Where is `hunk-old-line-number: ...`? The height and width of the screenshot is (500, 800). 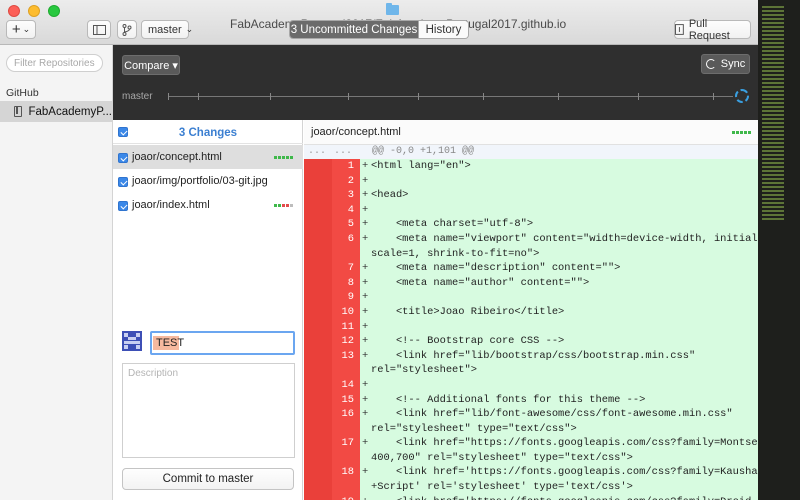 hunk-old-line-number: ... is located at coordinates (316, 151).